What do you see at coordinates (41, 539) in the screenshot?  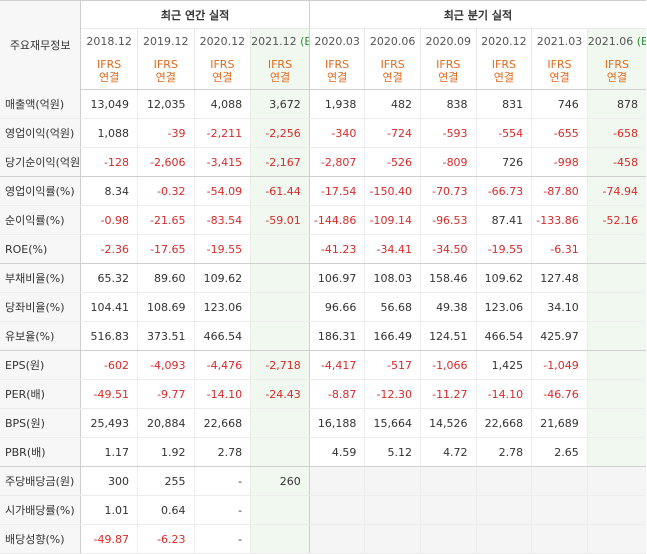 I see `row-label: 배당성향(%)` at bounding box center [41, 539].